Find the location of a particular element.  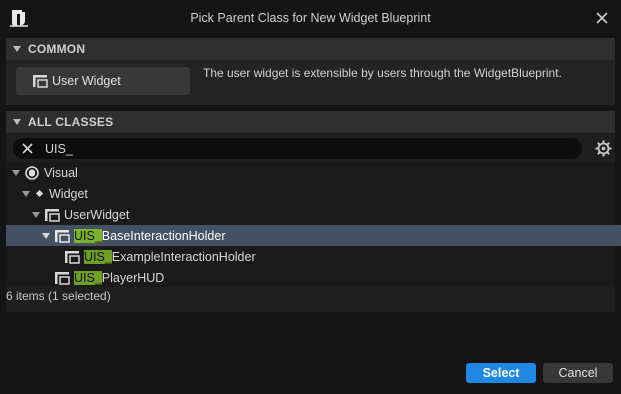

all-classes-section-label: ALL CLASSES is located at coordinates (71, 122).